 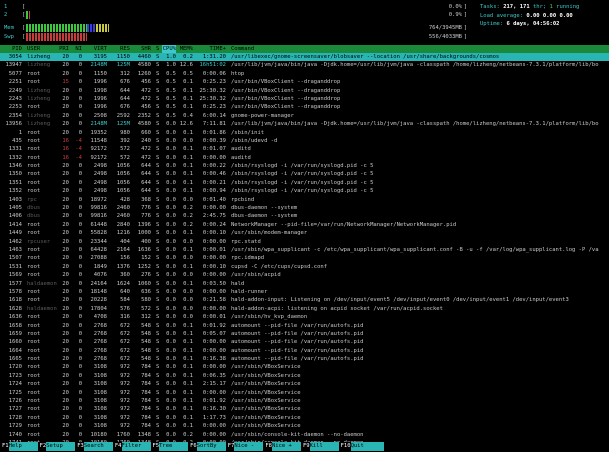 I want to click on cell-s: S, so click(x=158, y=434).